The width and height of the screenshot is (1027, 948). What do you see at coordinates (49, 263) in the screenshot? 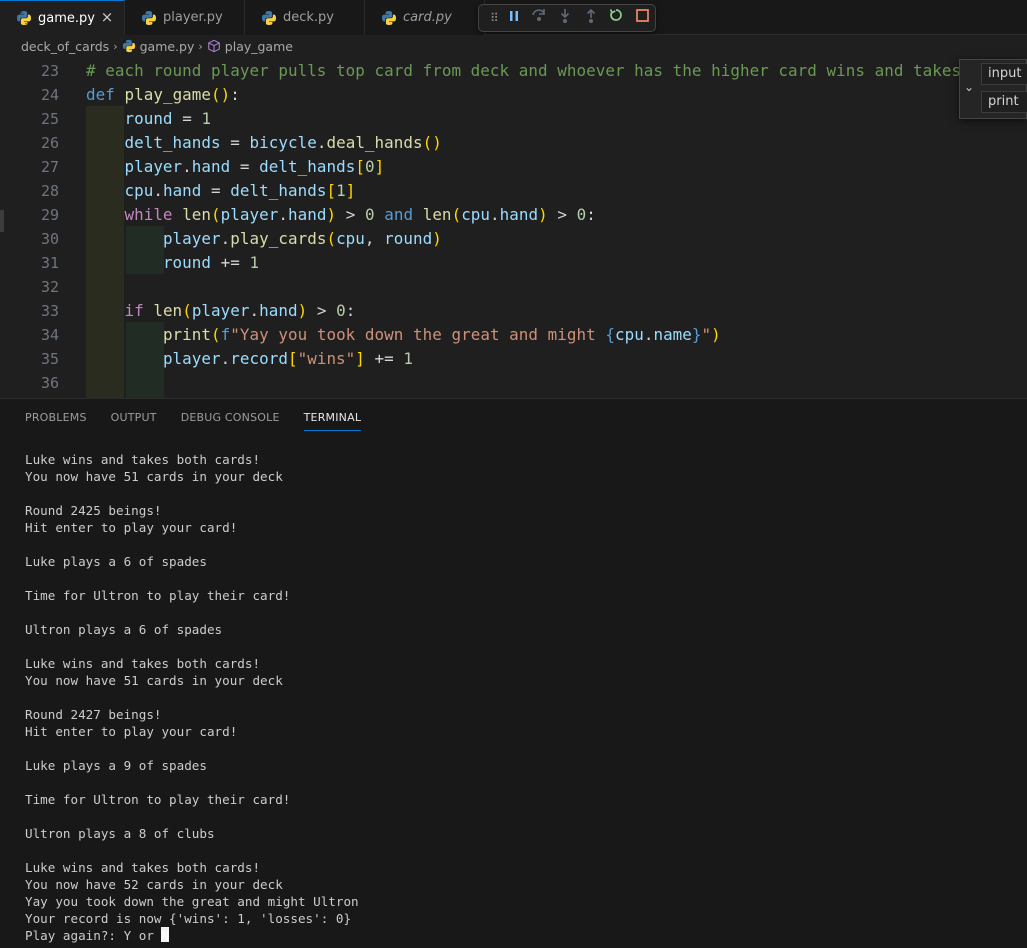
I see `line-number: 31` at bounding box center [49, 263].